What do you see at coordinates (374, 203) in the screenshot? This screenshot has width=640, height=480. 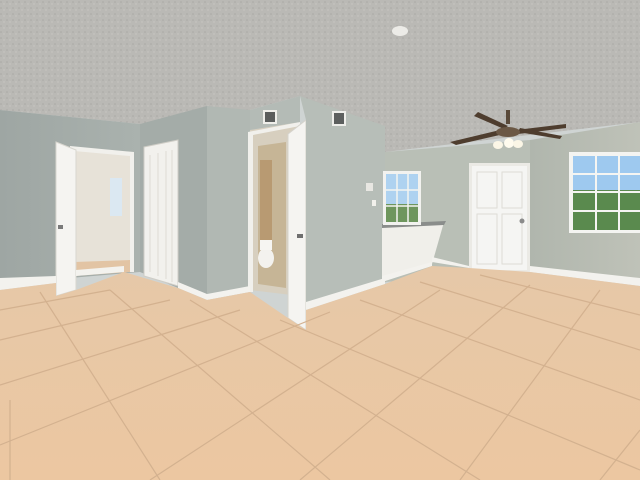 I see `light-switch` at bounding box center [374, 203].